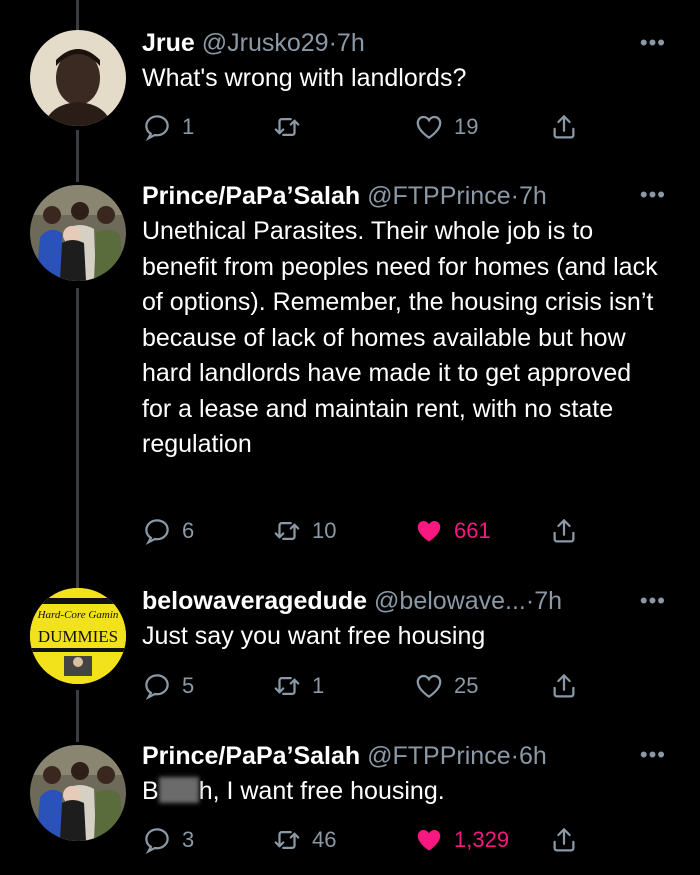  I want to click on reply-count: 5, so click(188, 685).